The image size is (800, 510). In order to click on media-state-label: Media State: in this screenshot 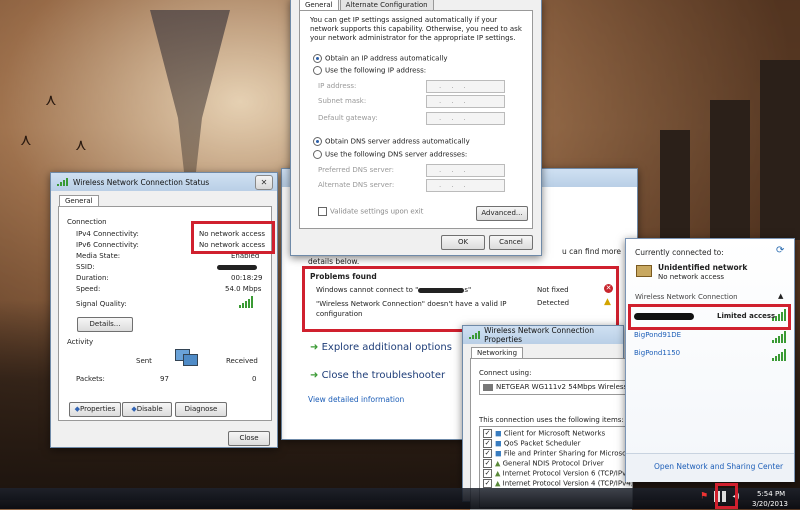, I will do `click(98, 256)`.